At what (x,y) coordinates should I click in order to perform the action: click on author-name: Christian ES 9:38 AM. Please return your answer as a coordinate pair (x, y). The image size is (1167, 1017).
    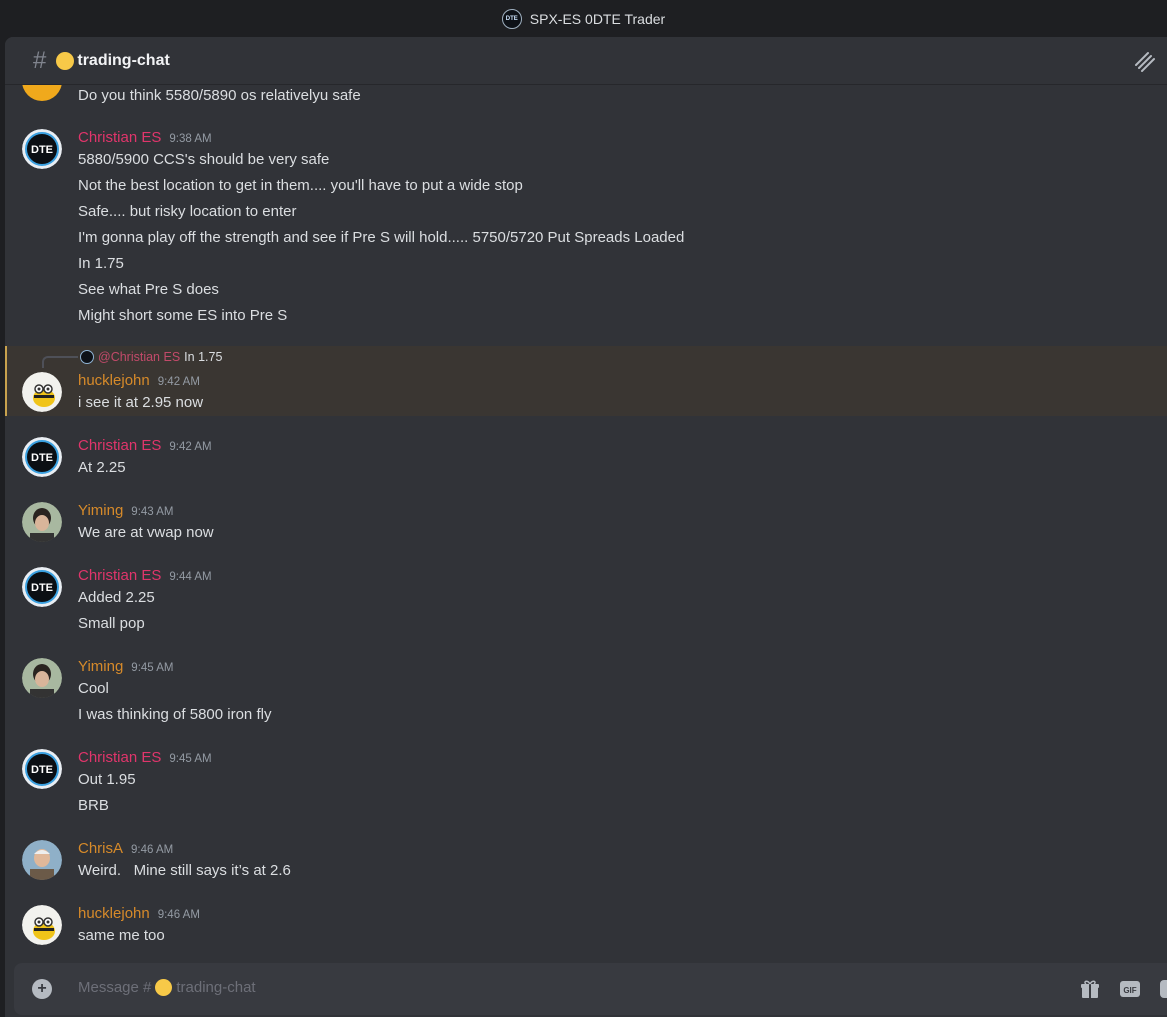
    Looking at the image, I should click on (145, 137).